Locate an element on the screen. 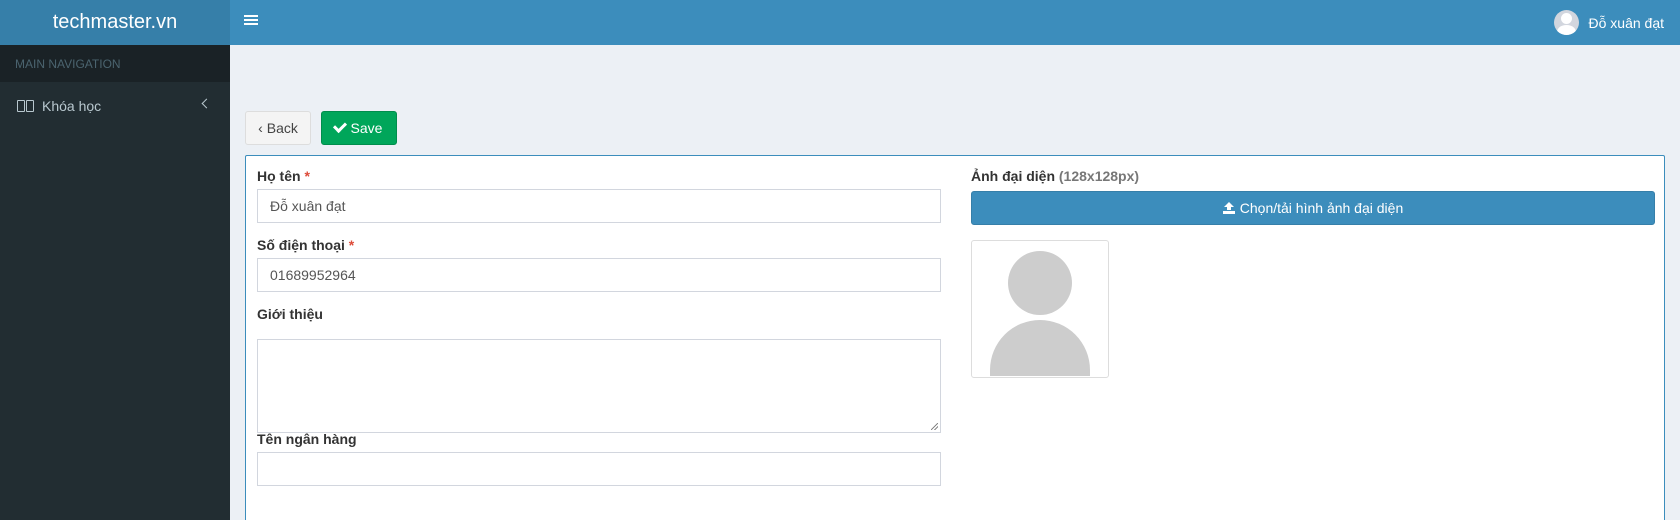 This screenshot has width=1680, height=520. sidebar-toggle-icon is located at coordinates (251, 20).